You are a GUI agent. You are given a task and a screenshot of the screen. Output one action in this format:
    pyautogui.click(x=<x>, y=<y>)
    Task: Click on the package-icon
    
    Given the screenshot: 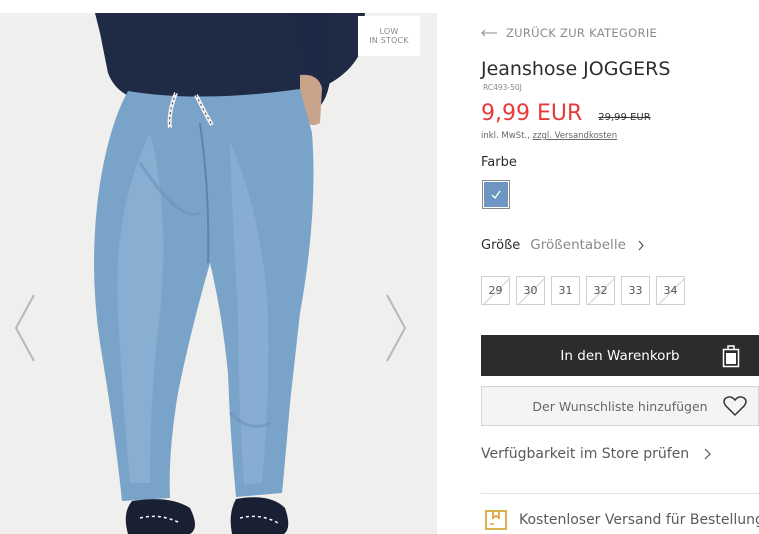 What is the action you would take?
    pyautogui.click(x=496, y=520)
    